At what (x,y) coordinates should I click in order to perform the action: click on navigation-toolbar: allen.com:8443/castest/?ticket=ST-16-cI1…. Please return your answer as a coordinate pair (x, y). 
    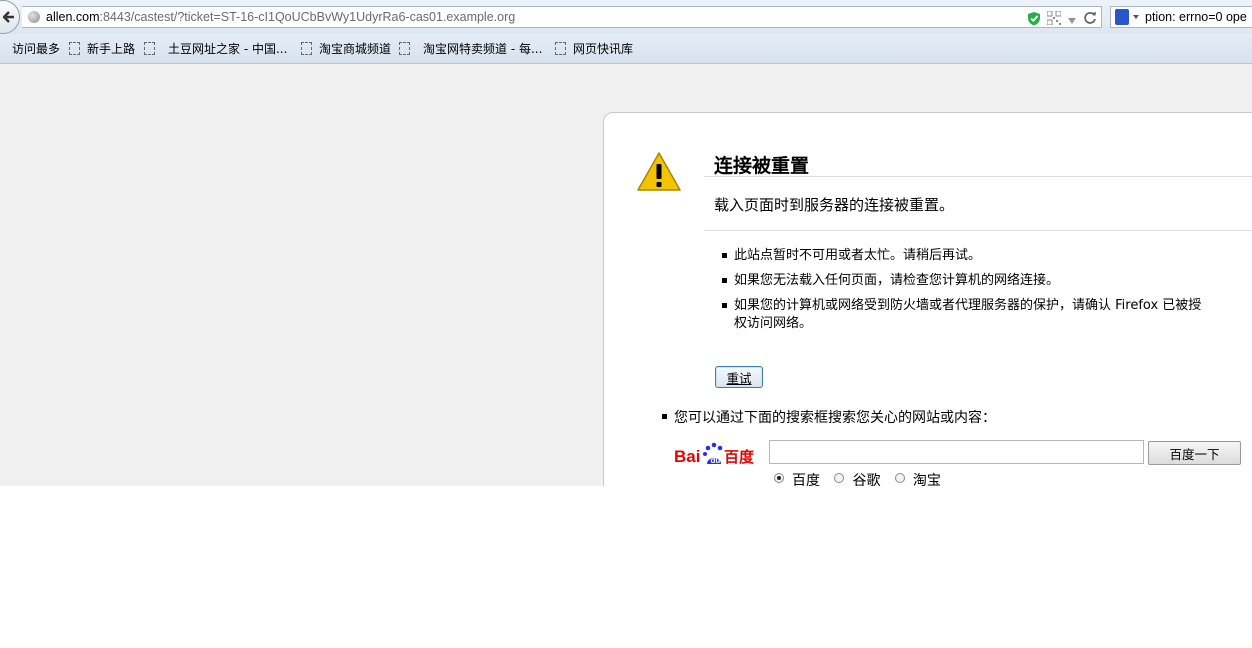
    Looking at the image, I should click on (626, 17).